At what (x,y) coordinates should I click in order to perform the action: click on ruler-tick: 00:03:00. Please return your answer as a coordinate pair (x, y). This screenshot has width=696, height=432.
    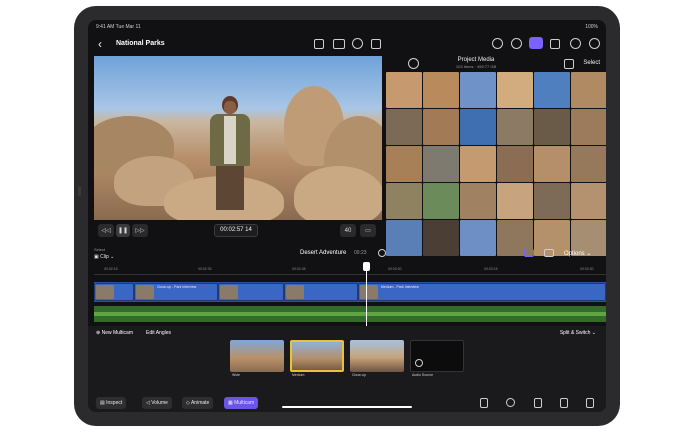
    Looking at the image, I should click on (395, 269).